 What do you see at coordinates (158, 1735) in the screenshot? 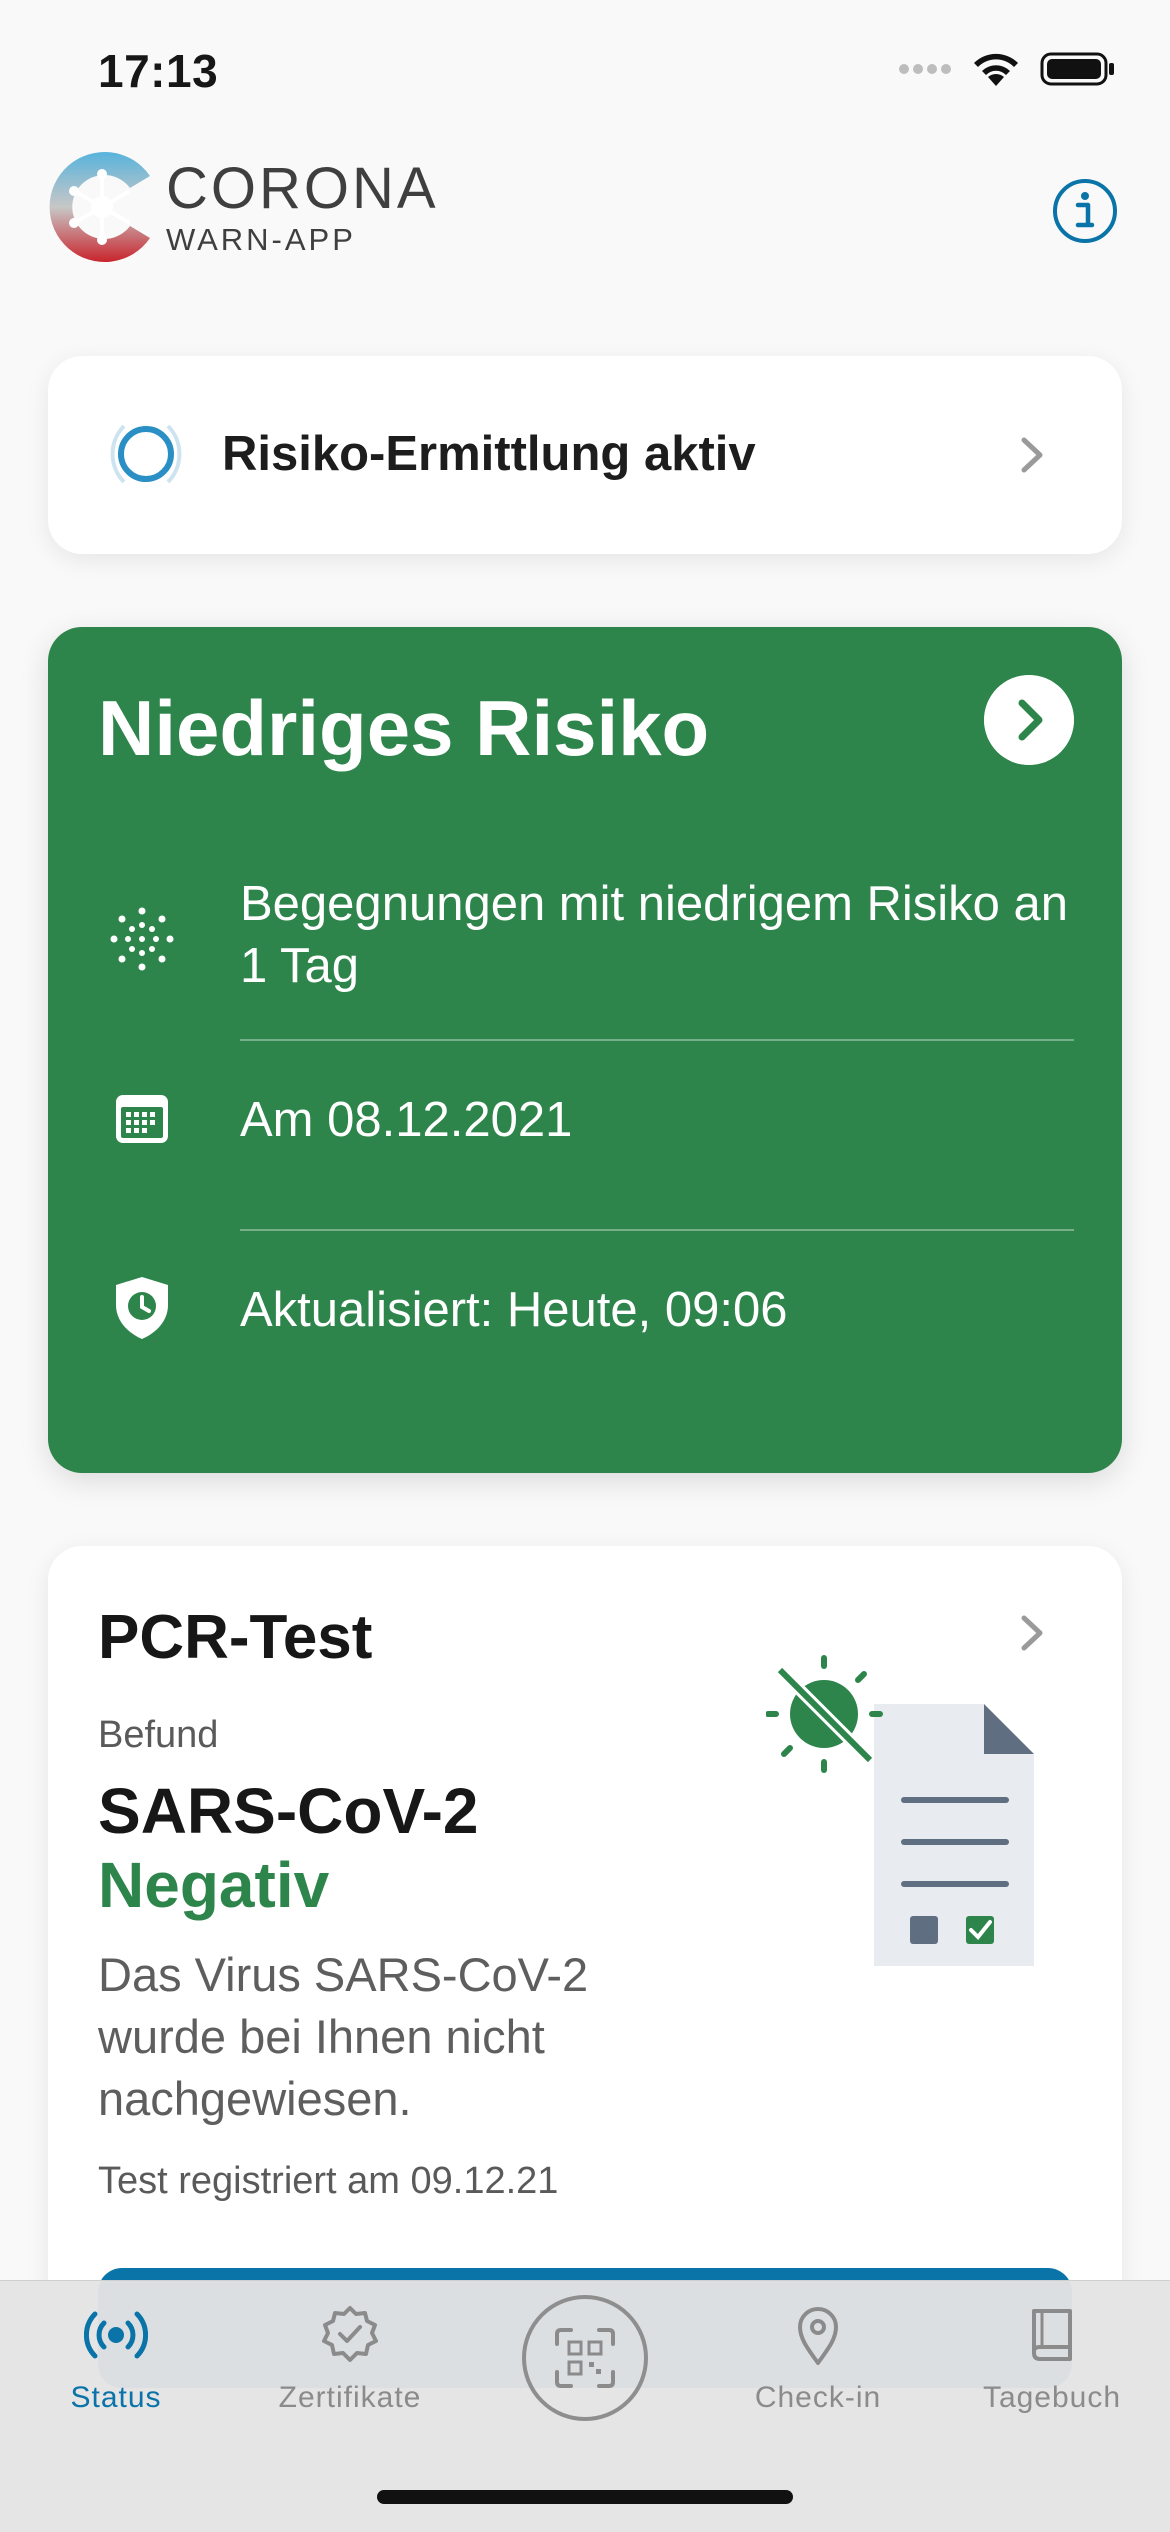
I see `befund-label: Befund` at bounding box center [158, 1735].